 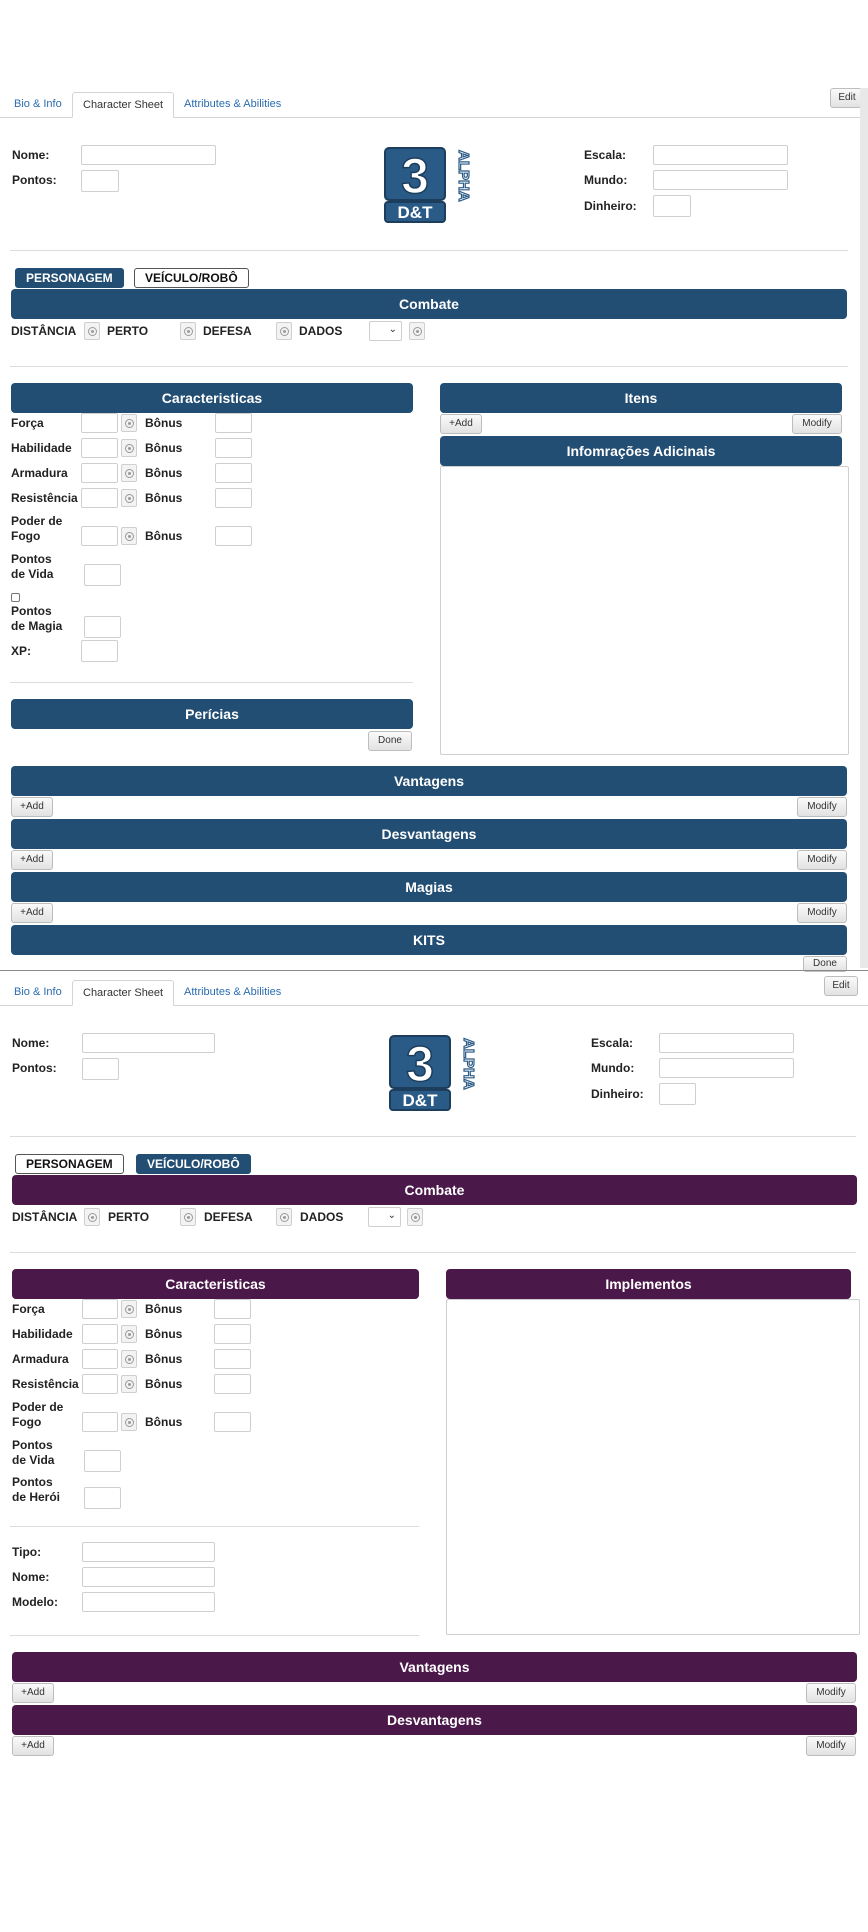 What do you see at coordinates (606, 180) in the screenshot?
I see `mundo-label: Mundo:` at bounding box center [606, 180].